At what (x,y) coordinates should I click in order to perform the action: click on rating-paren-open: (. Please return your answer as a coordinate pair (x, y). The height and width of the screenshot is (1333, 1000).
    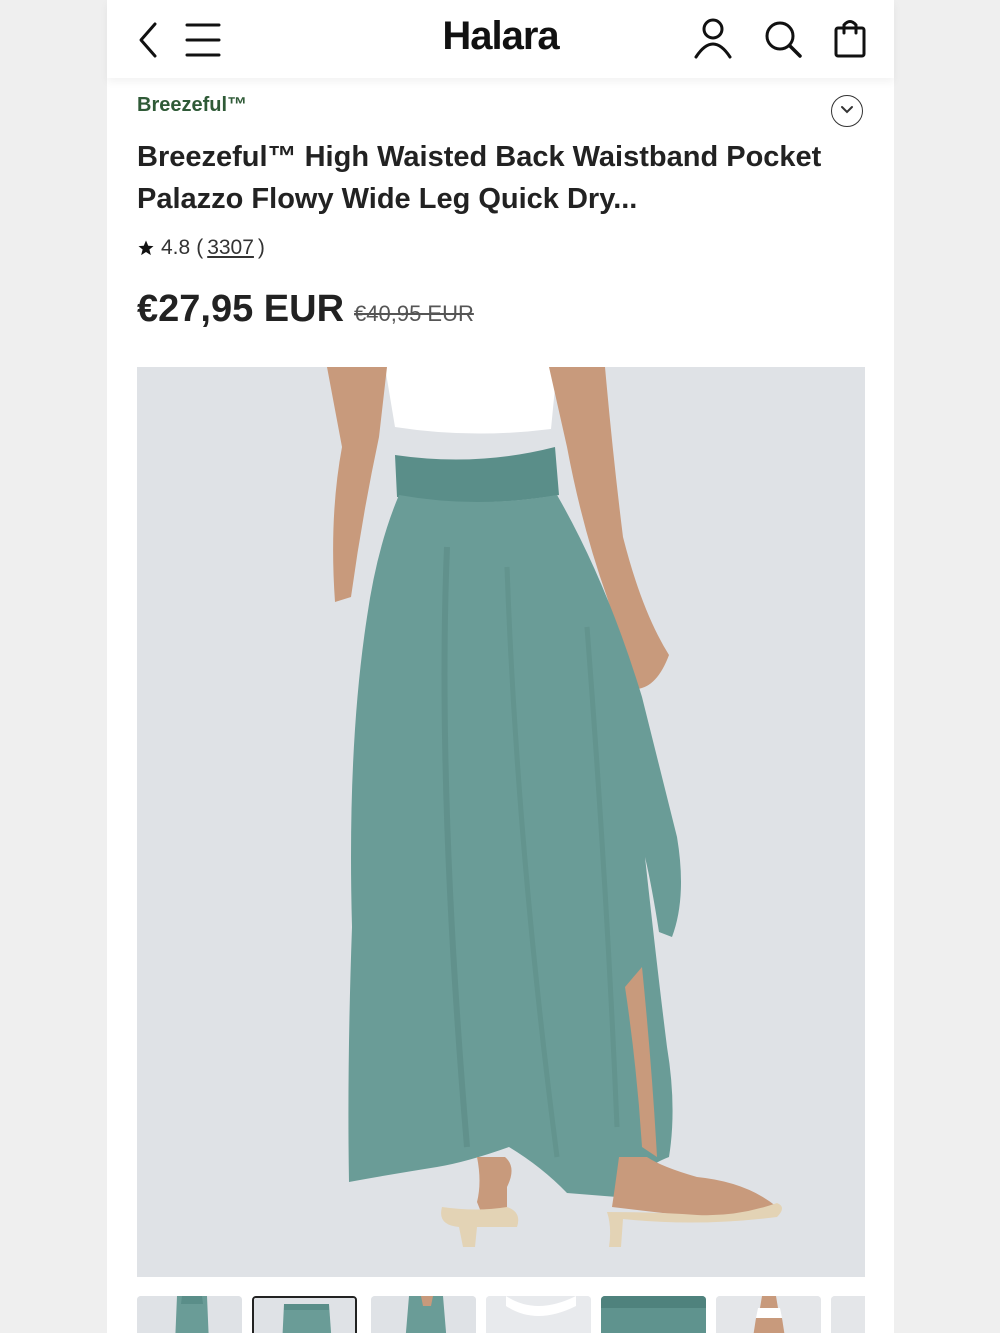
    Looking at the image, I should click on (200, 247).